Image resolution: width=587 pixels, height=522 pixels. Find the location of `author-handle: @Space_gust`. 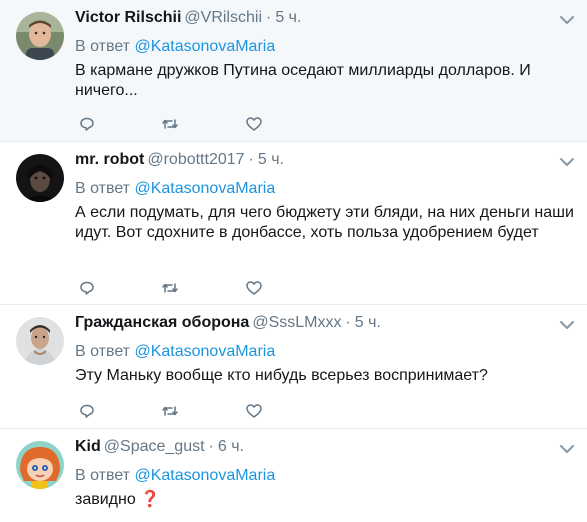

author-handle: @Space_gust is located at coordinates (154, 446).